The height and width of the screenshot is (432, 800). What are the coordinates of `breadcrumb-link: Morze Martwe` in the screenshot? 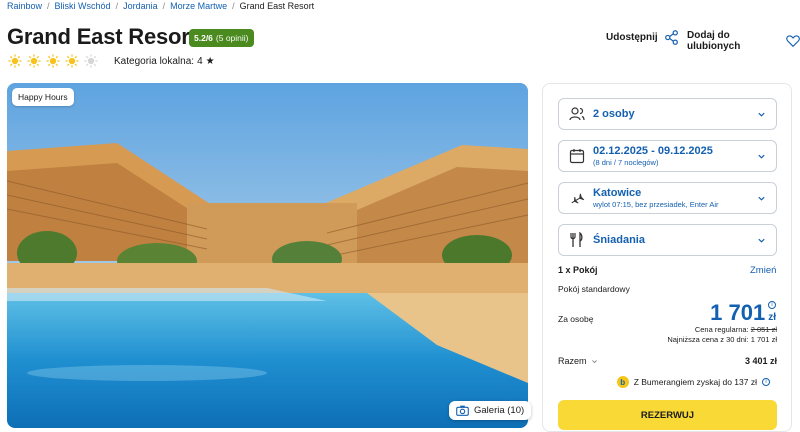 It's located at (198, 6).